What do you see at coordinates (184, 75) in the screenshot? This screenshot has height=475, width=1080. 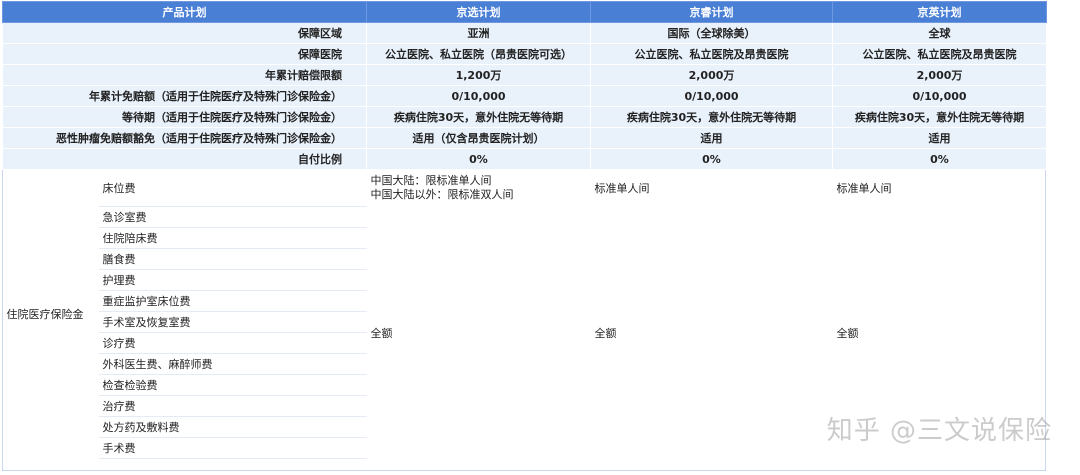 I see `row-label: 年累计赔偿限额` at bounding box center [184, 75].